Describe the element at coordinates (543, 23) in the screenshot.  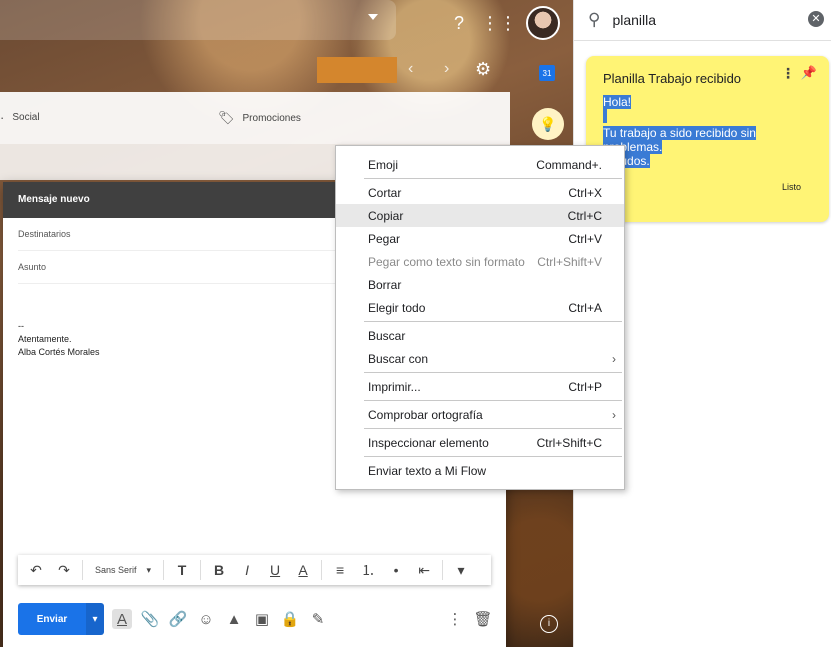
I see `avatar` at that location.